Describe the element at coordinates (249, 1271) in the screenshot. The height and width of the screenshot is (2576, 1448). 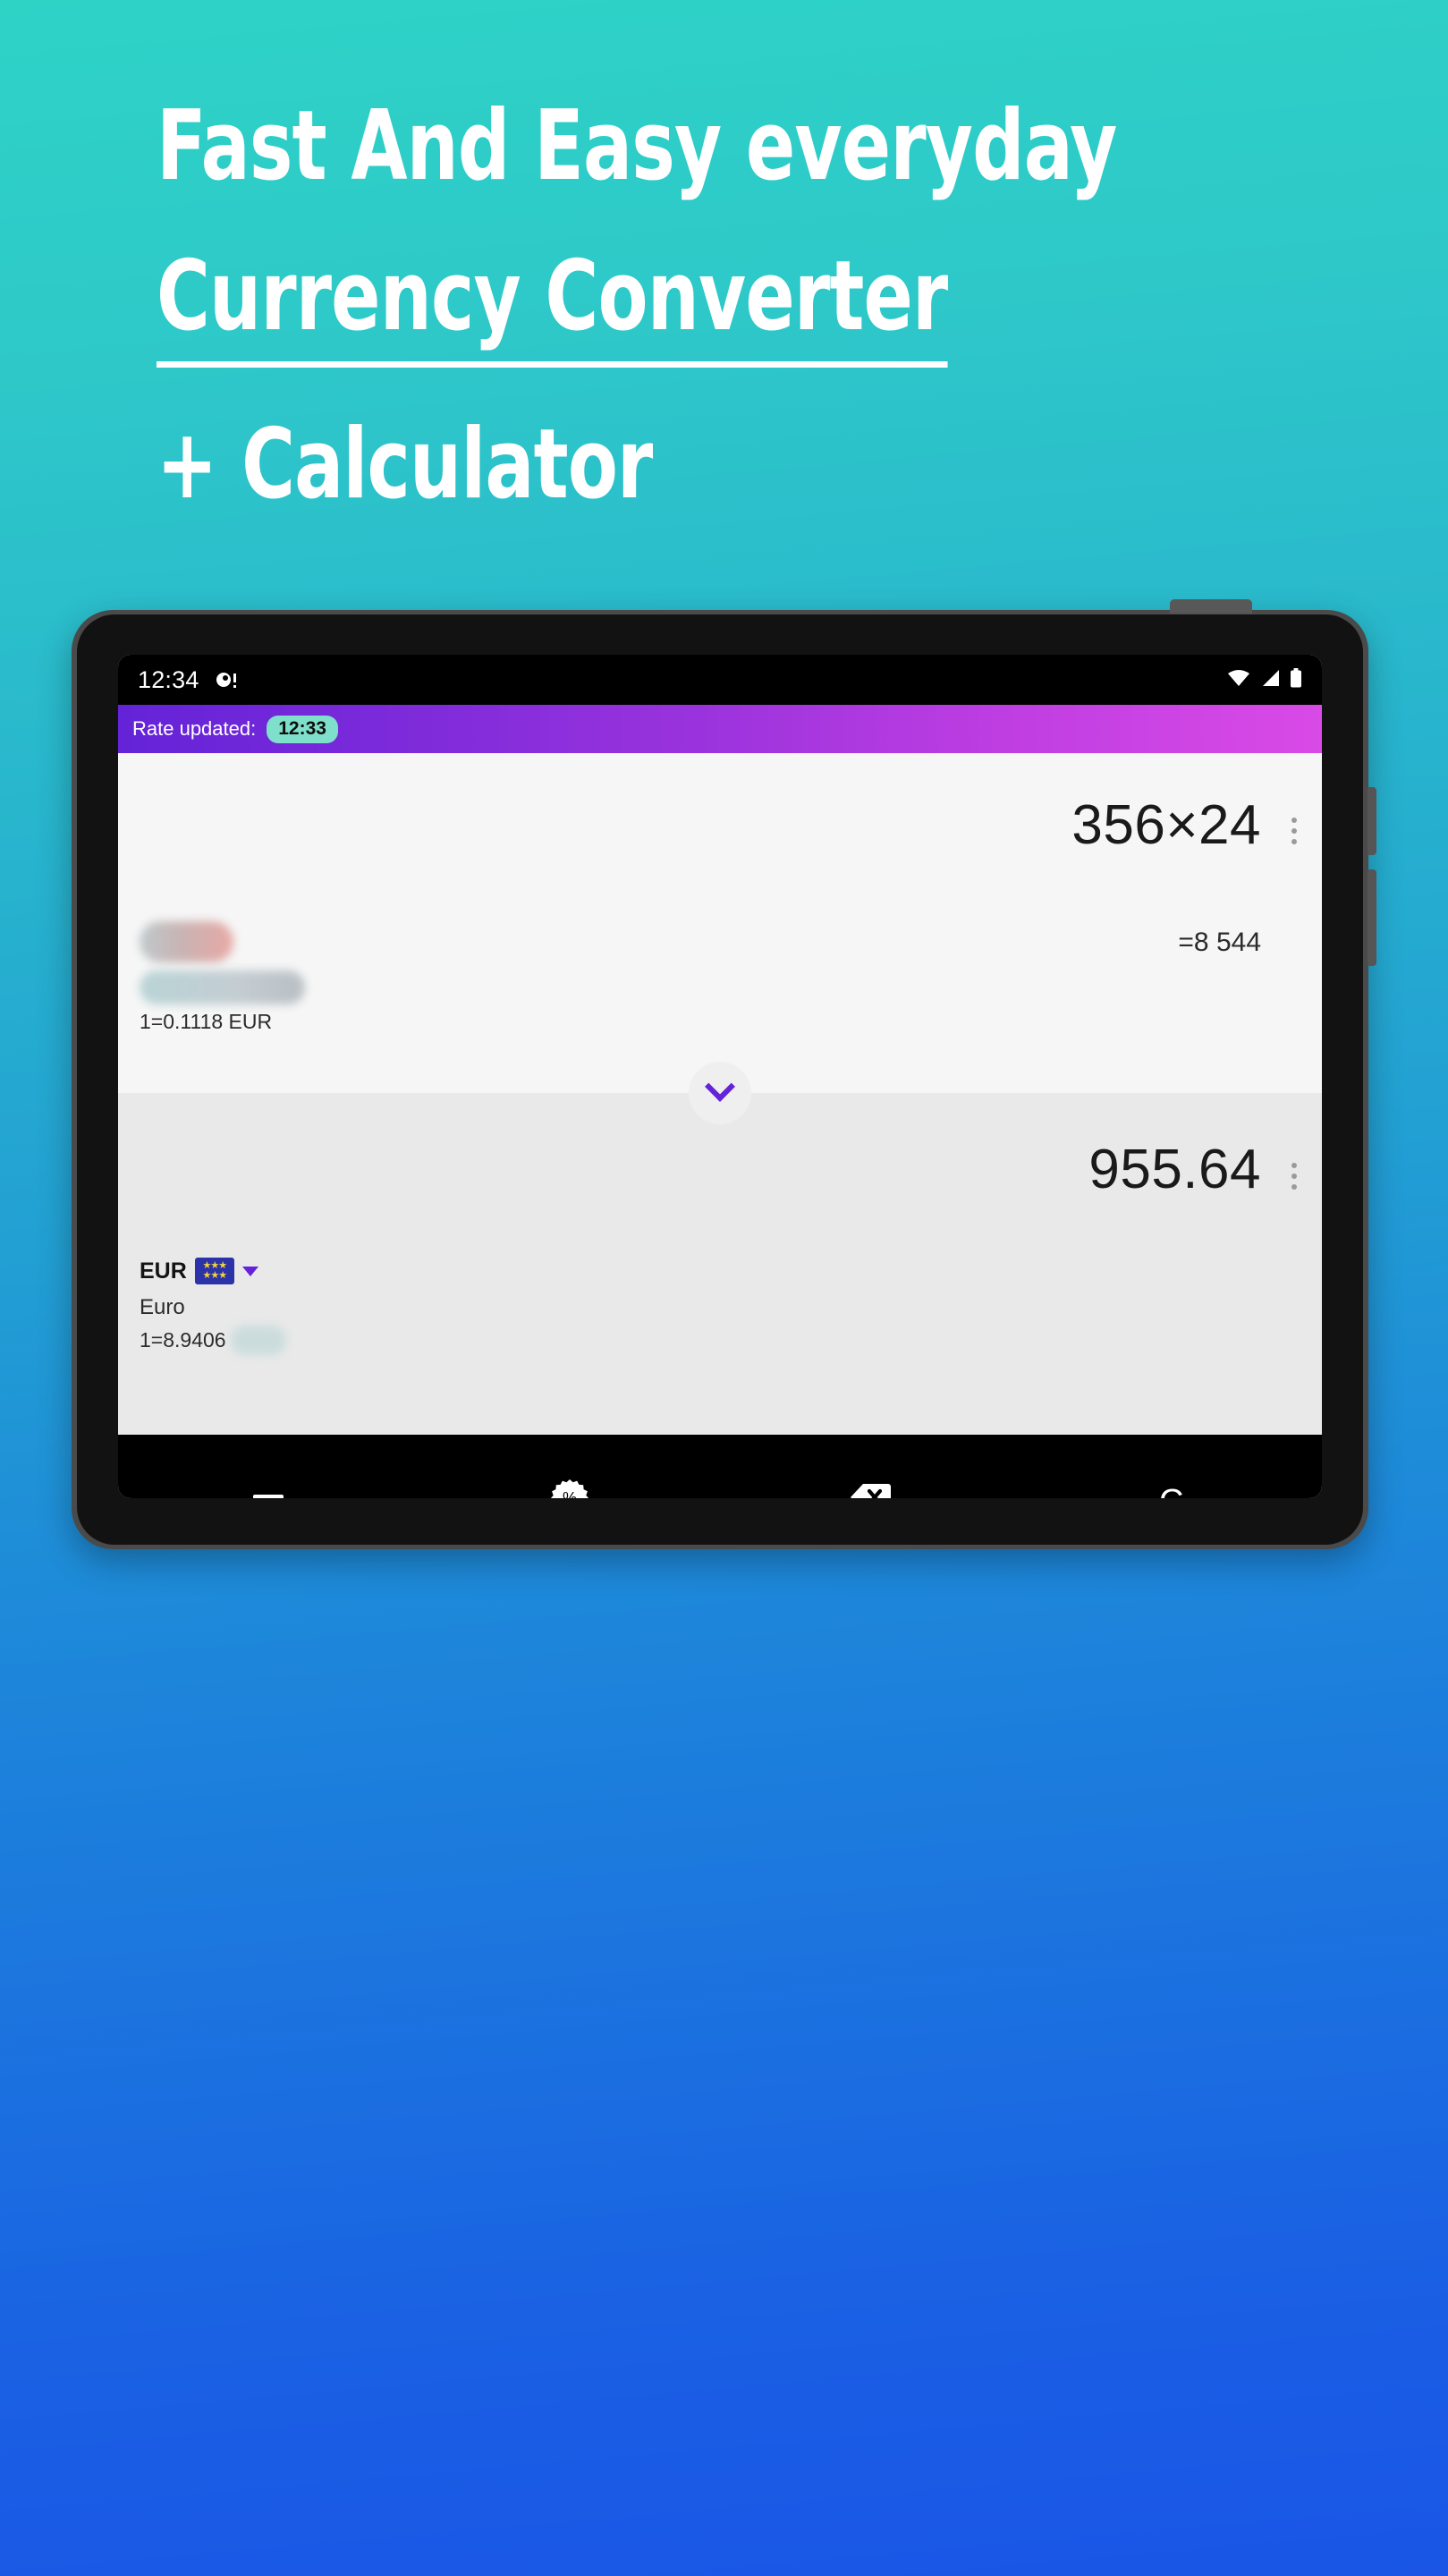
I see `caret-down-icon` at that location.